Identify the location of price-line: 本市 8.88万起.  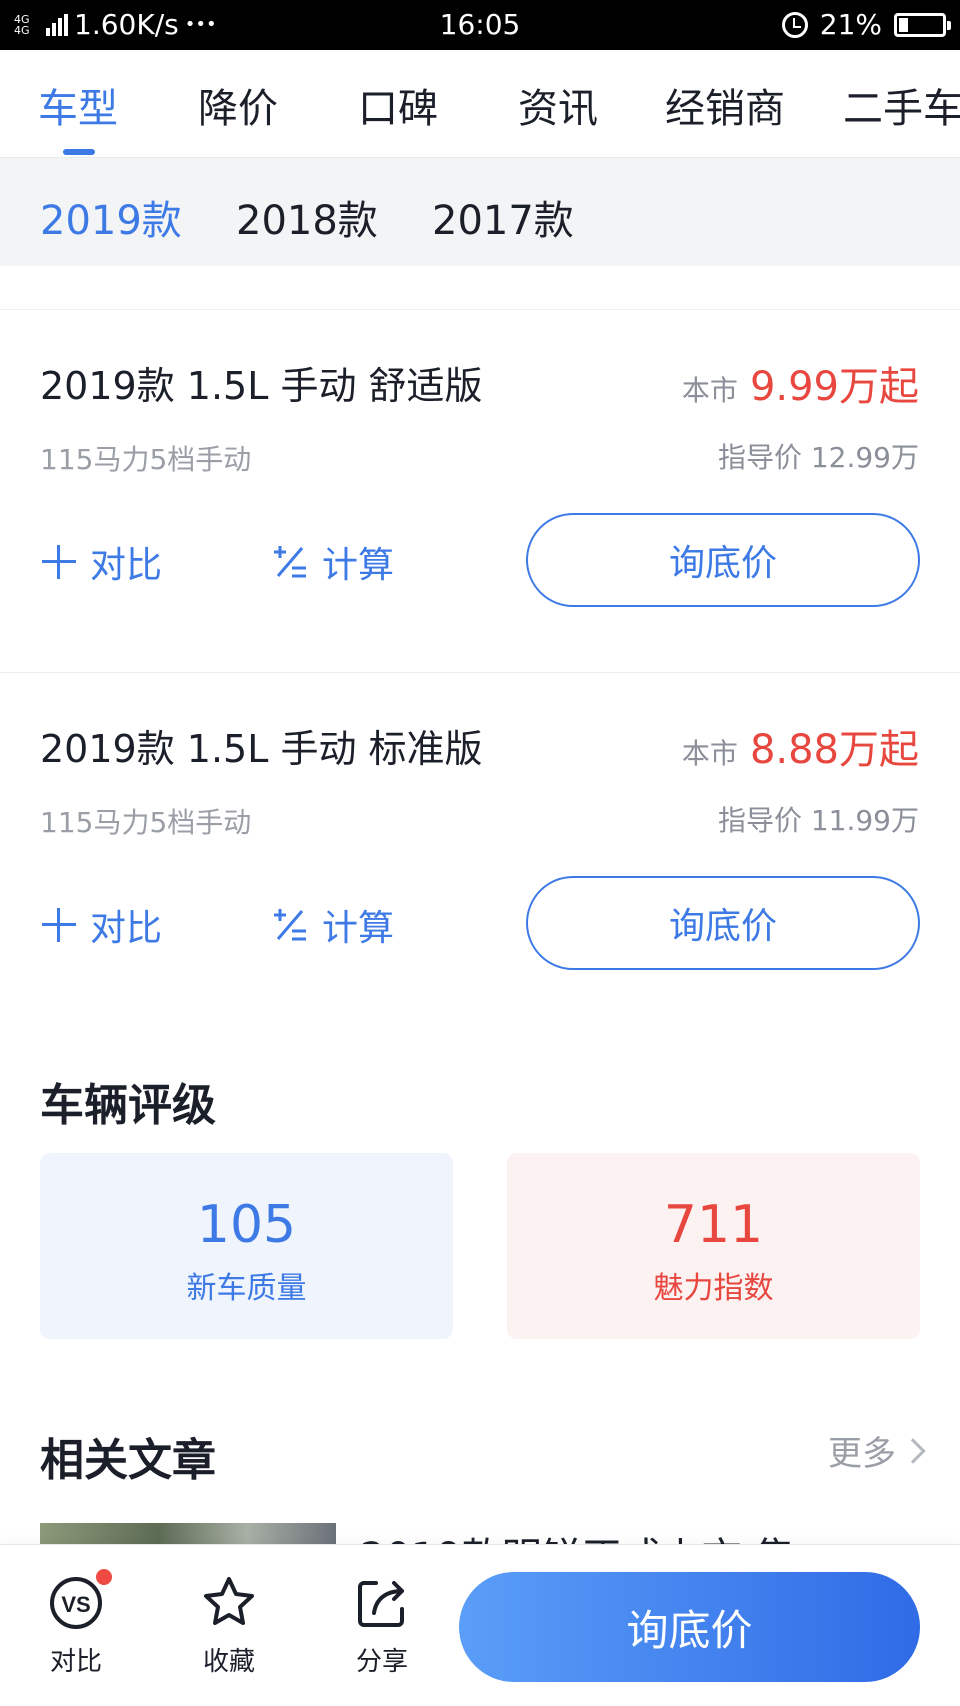
(800, 746).